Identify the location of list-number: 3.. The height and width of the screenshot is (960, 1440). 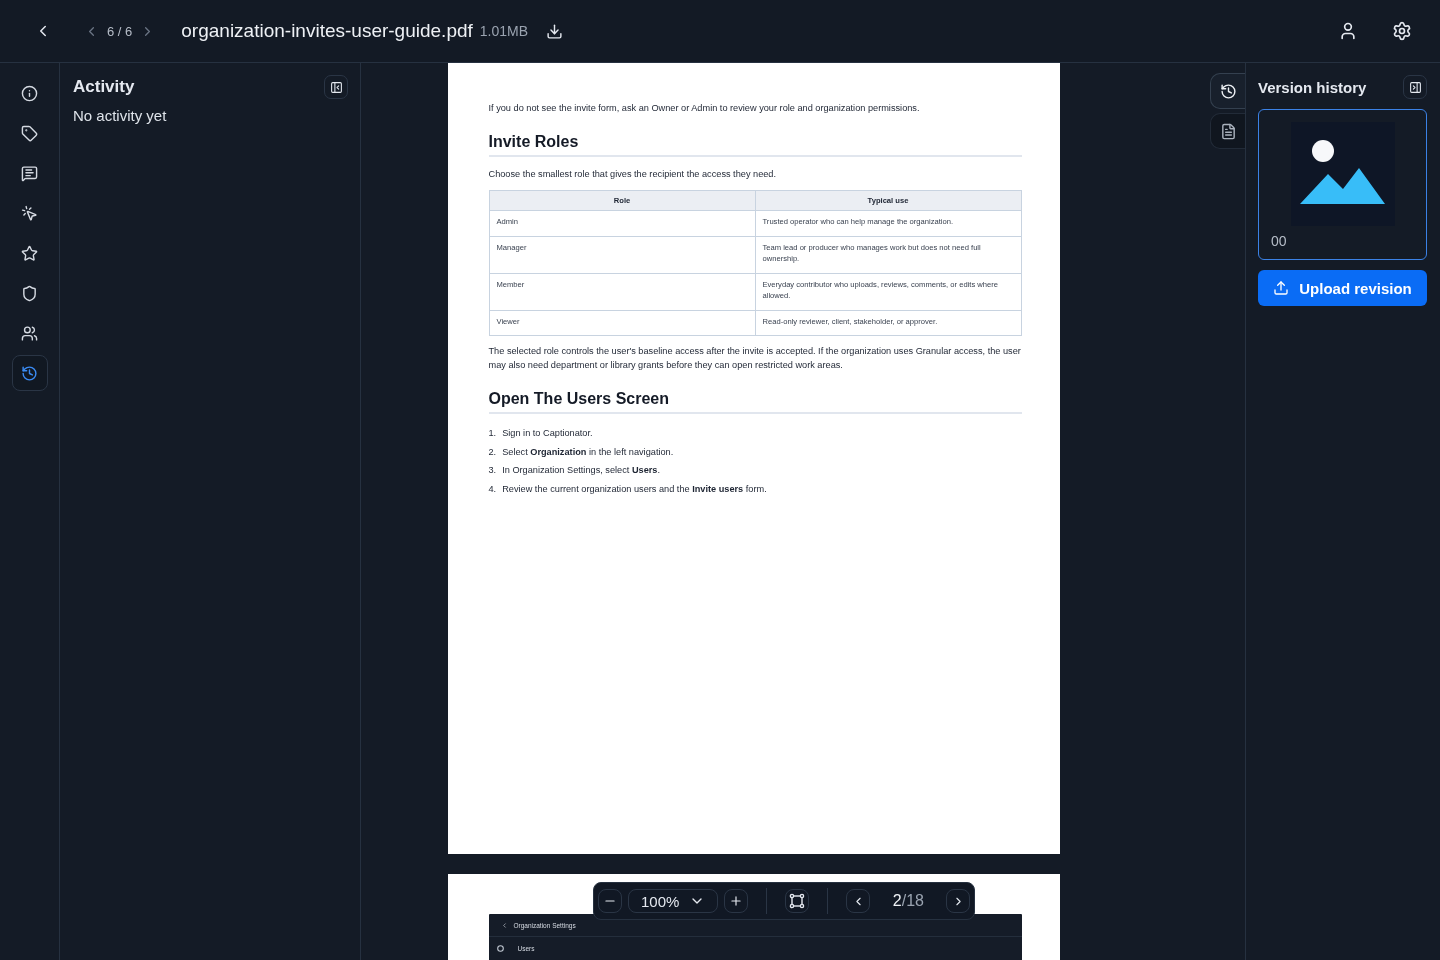
(492, 470).